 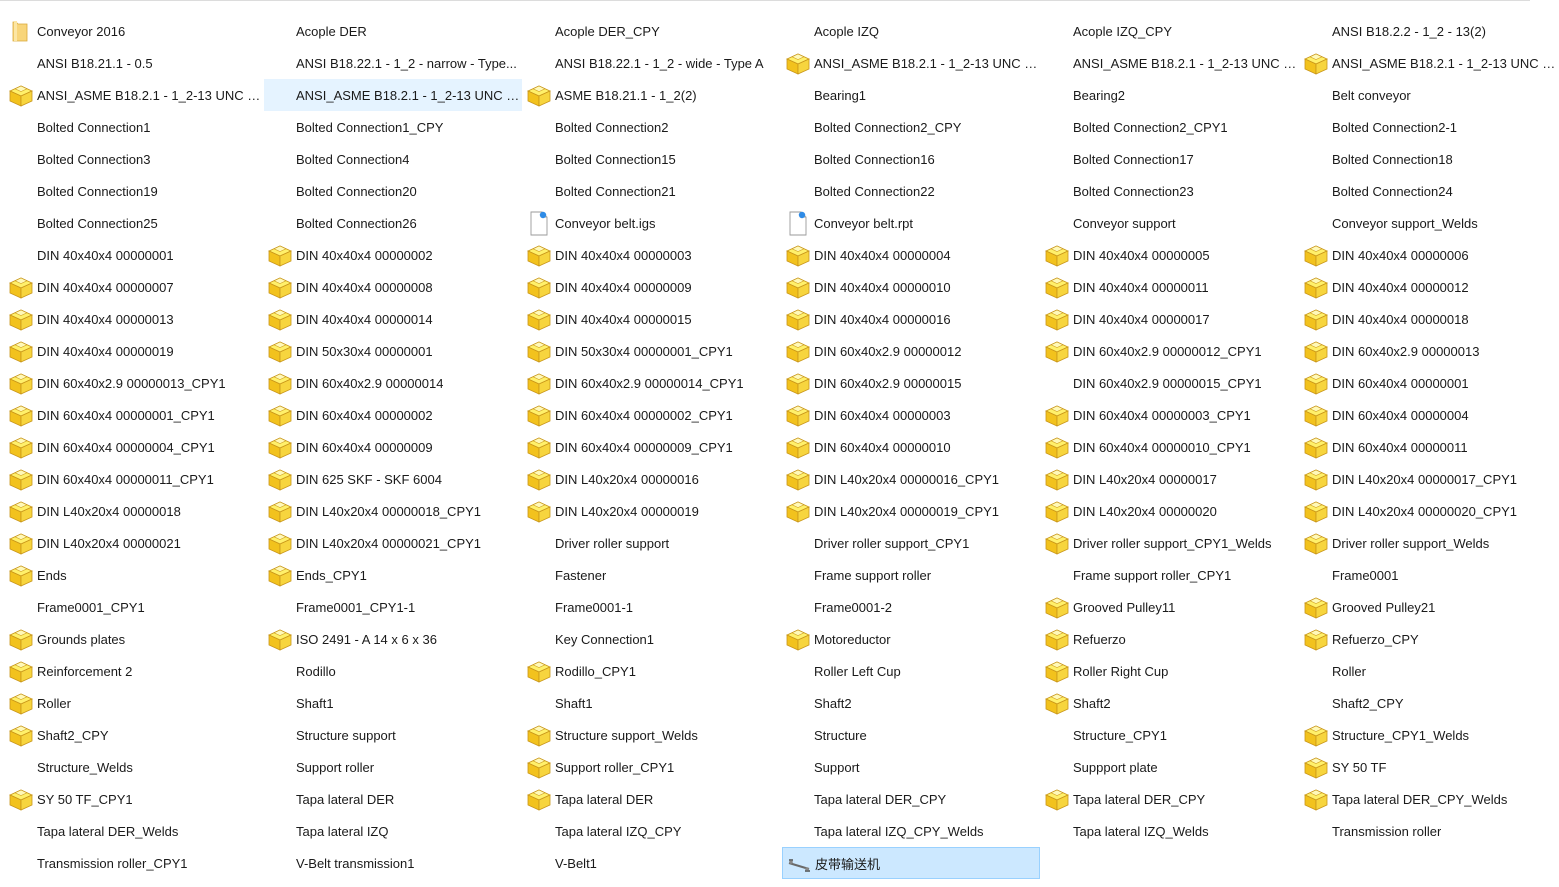 I want to click on file-item: Tapa lateral IZQ_CPY_Welds, so click(x=911, y=831).